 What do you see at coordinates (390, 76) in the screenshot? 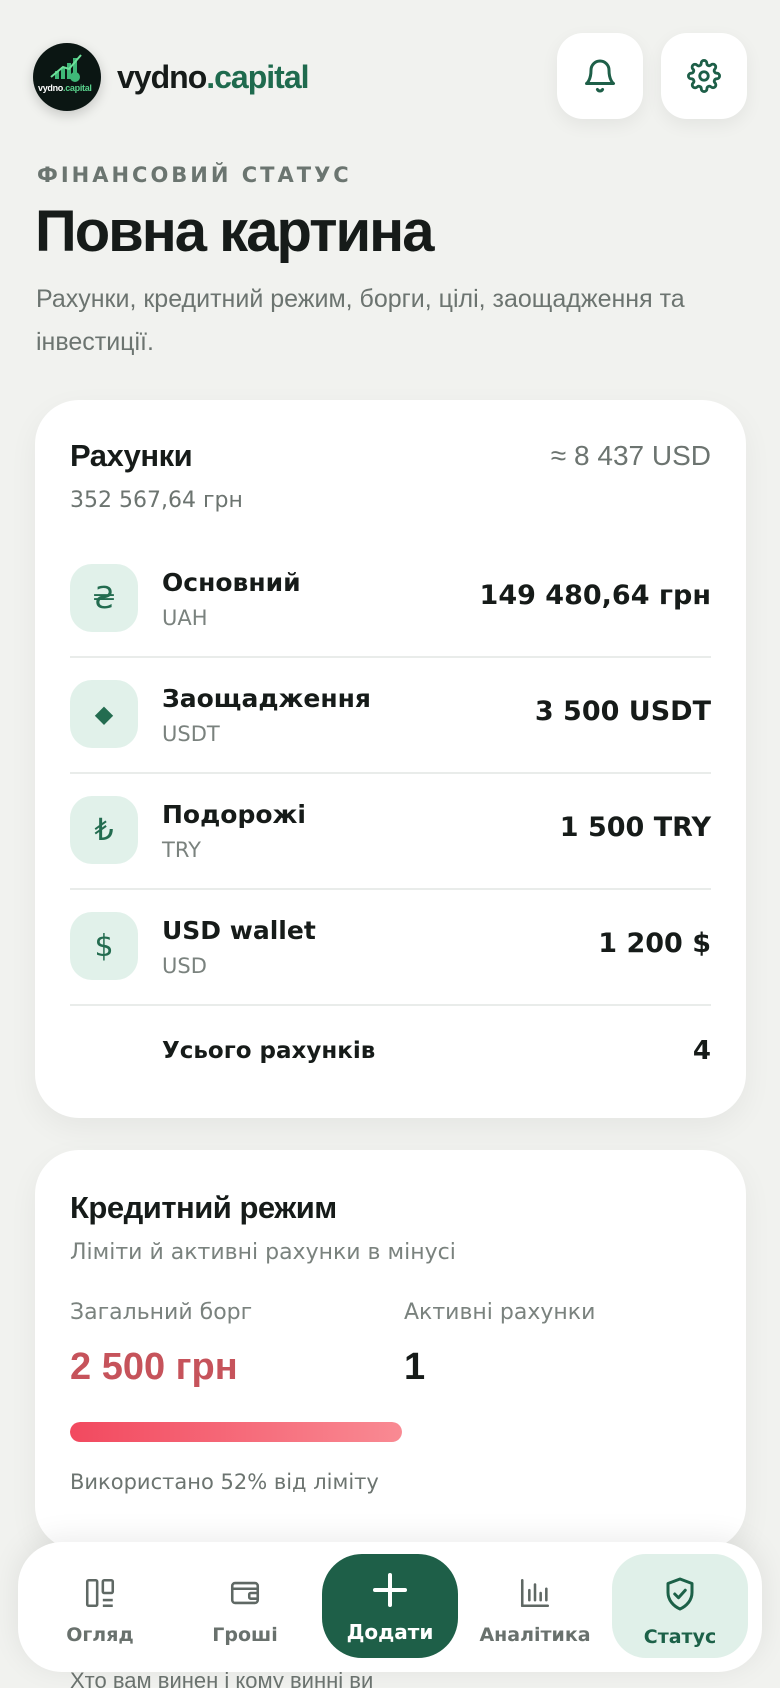
I see `app-header: vydno.capital vydno.capital` at bounding box center [390, 76].